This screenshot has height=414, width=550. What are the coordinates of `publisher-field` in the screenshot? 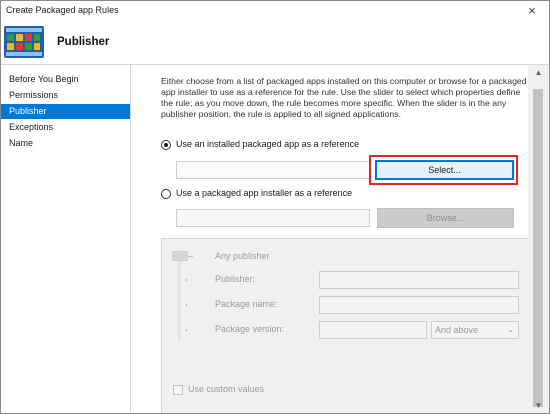 It's located at (419, 280).